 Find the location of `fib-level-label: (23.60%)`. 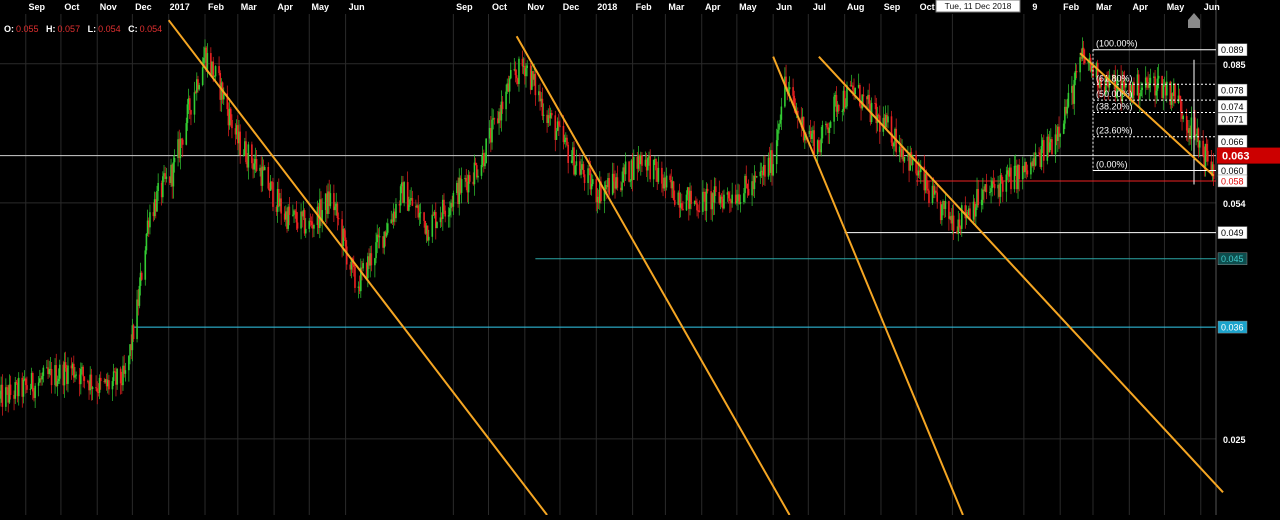

fib-level-label: (23.60%) is located at coordinates (1114, 131).